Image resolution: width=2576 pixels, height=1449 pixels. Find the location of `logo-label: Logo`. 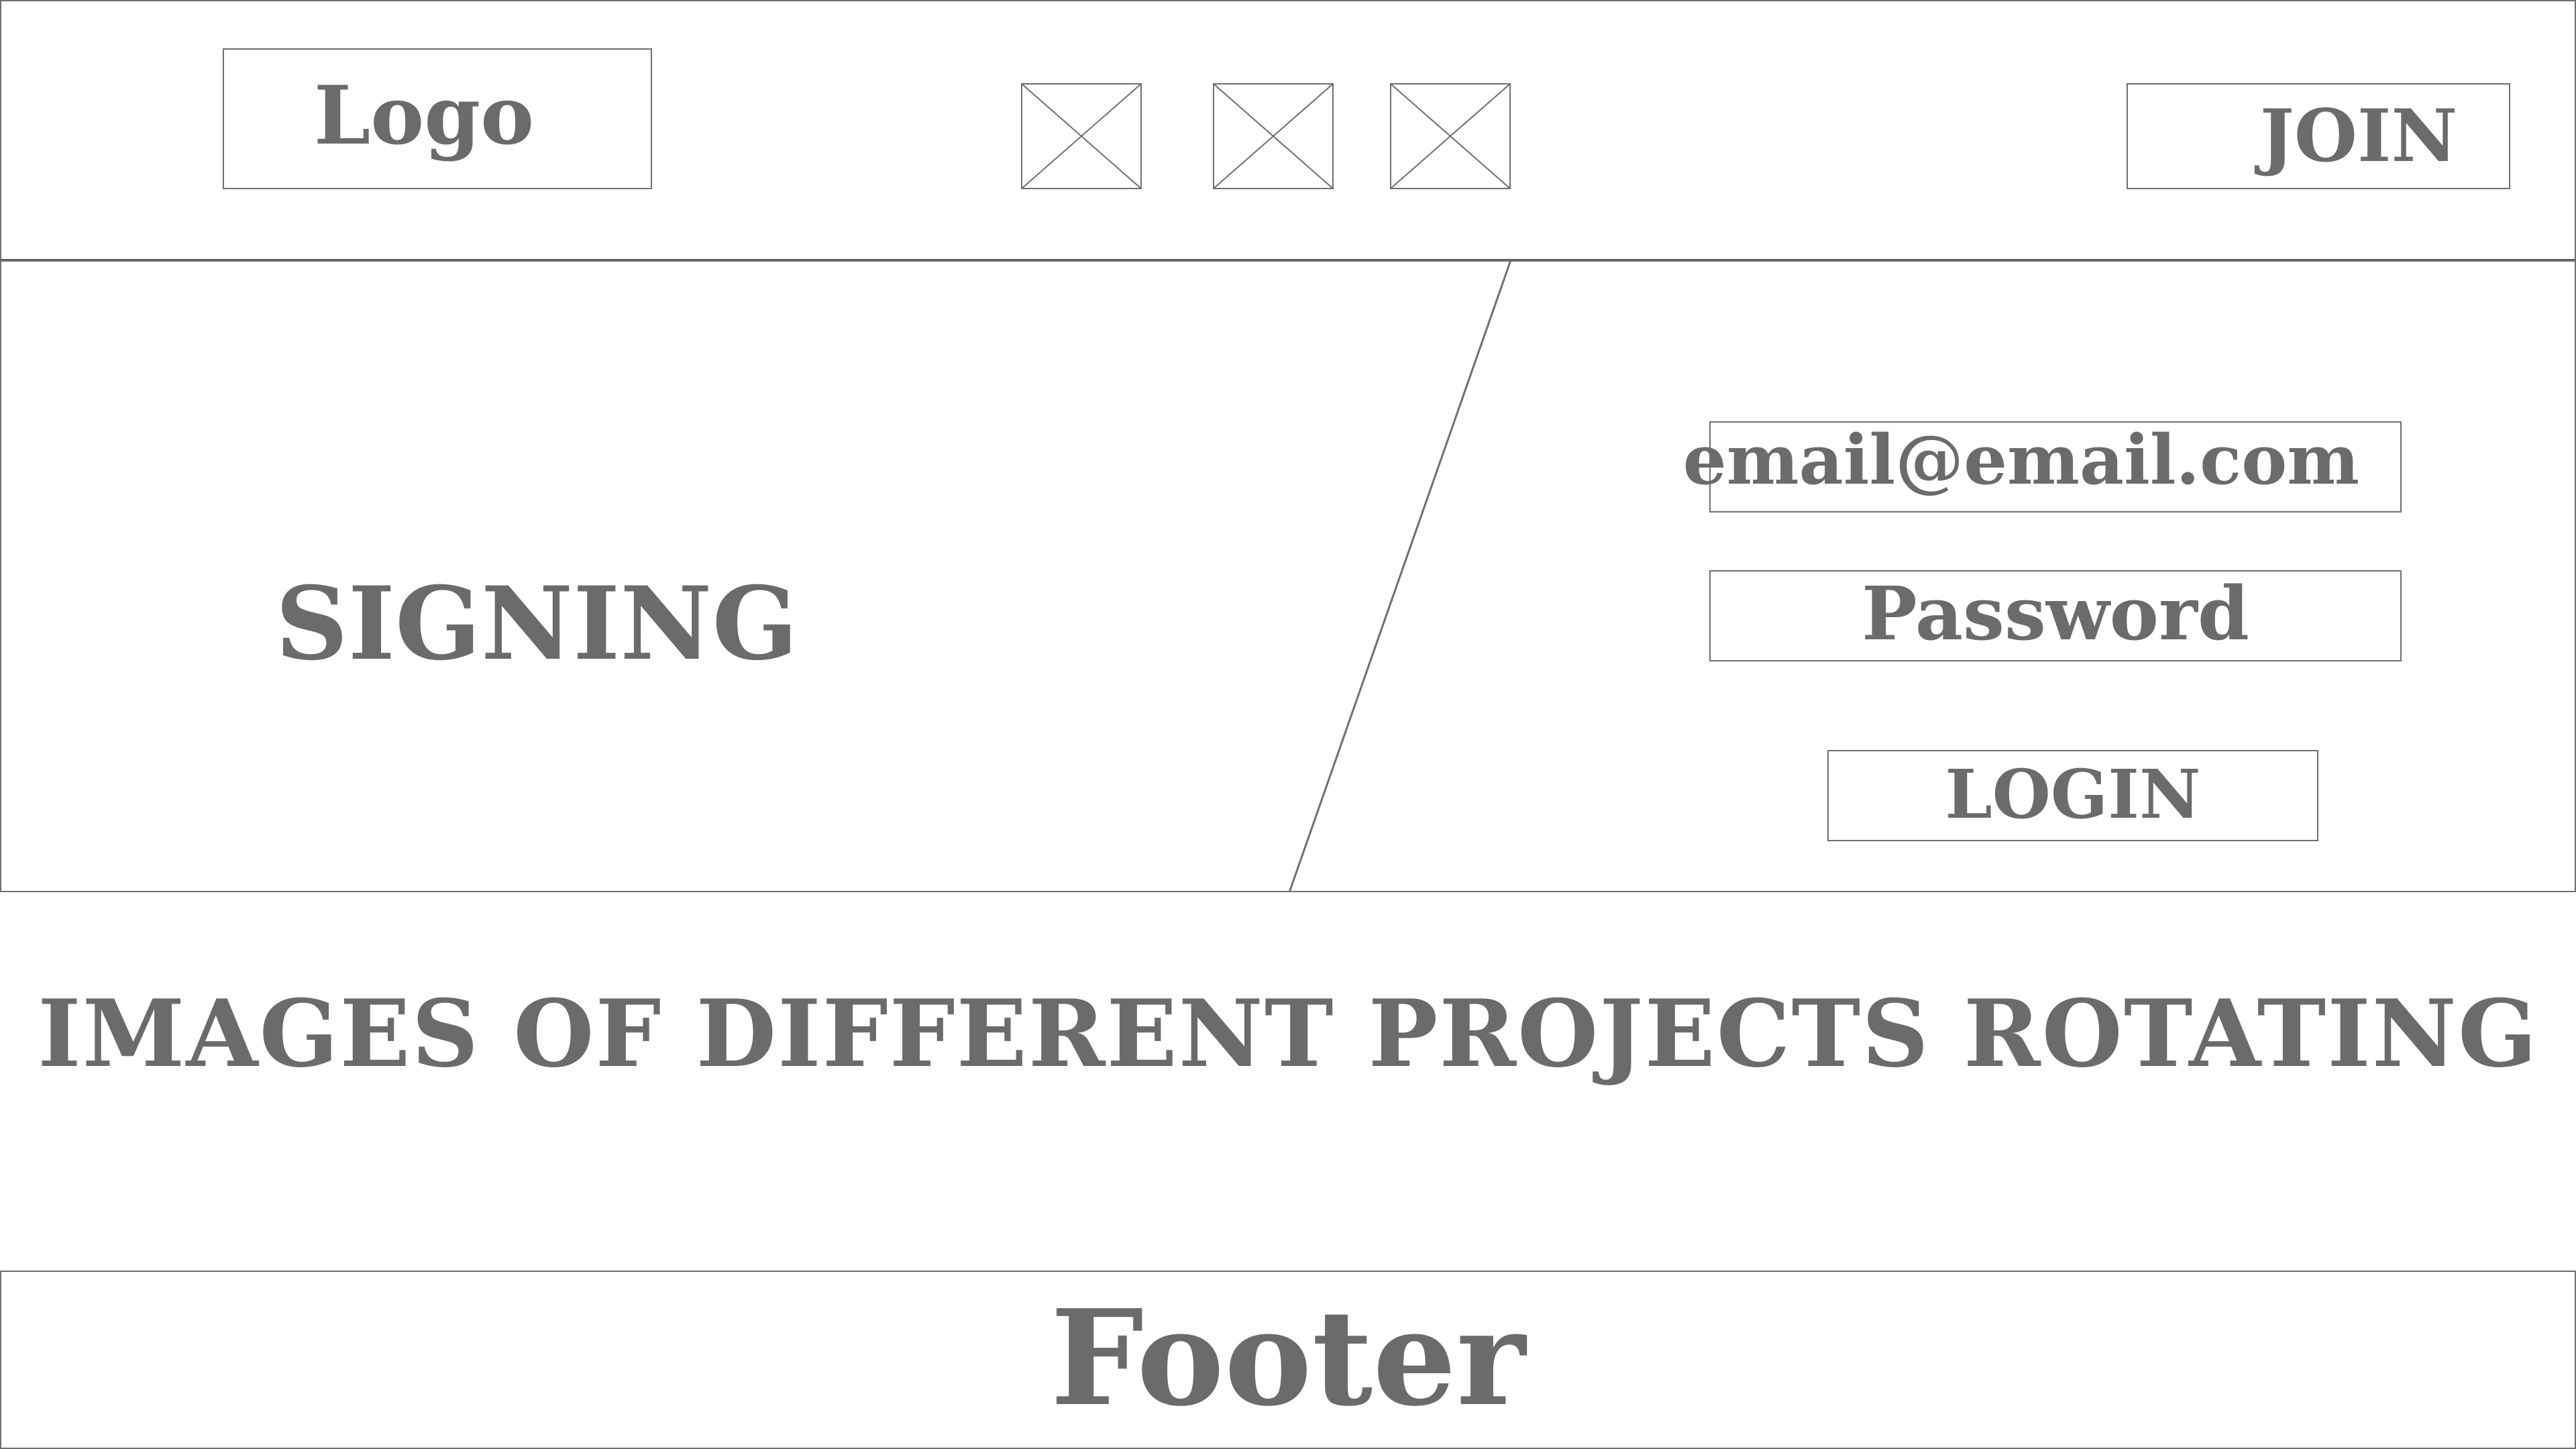

logo-label: Logo is located at coordinates (424, 115).